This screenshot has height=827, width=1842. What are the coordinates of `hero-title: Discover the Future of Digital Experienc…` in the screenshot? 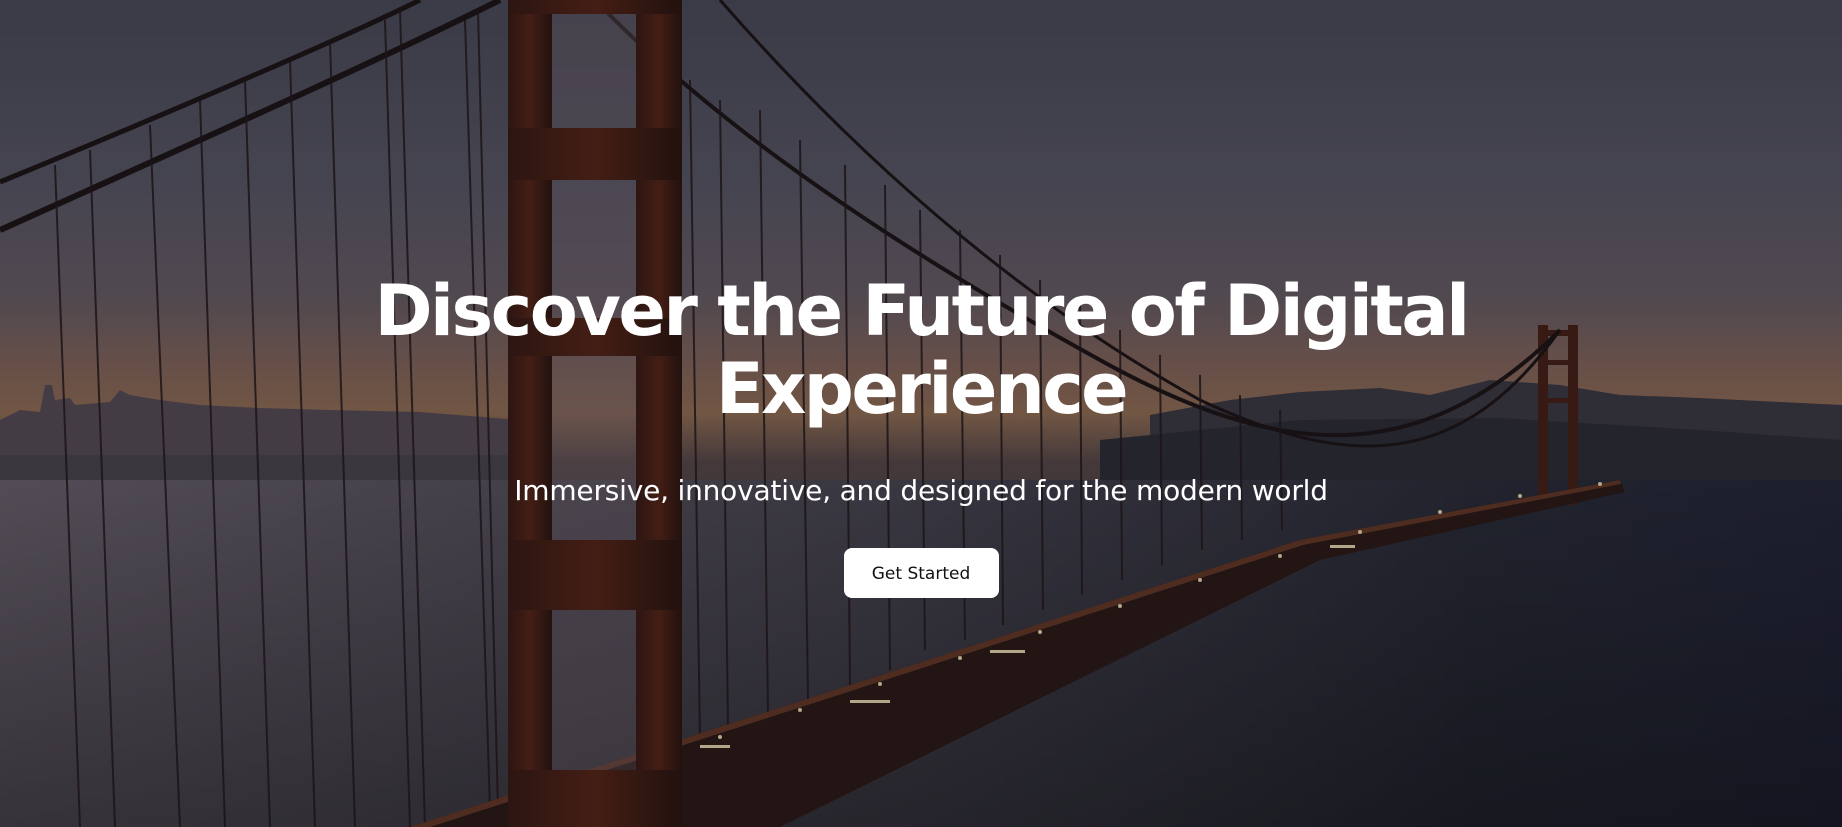 It's located at (922, 350).